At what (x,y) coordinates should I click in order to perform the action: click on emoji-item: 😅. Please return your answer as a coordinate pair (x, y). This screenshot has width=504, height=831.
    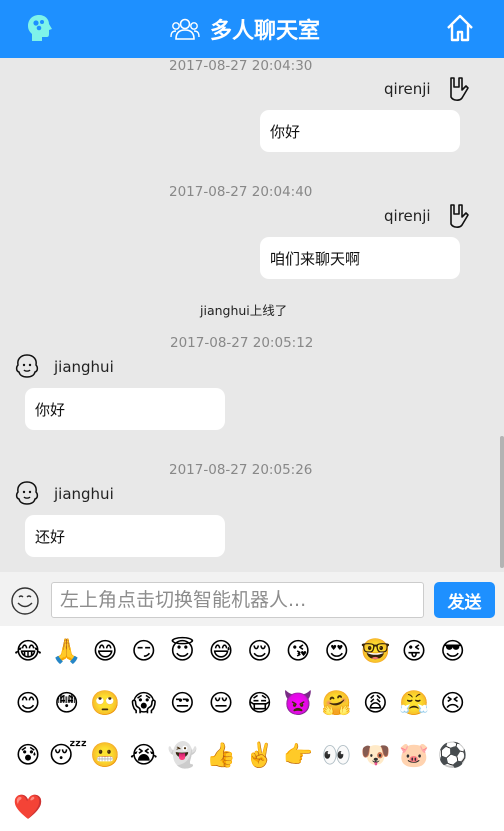
    Looking at the image, I should click on (221, 651).